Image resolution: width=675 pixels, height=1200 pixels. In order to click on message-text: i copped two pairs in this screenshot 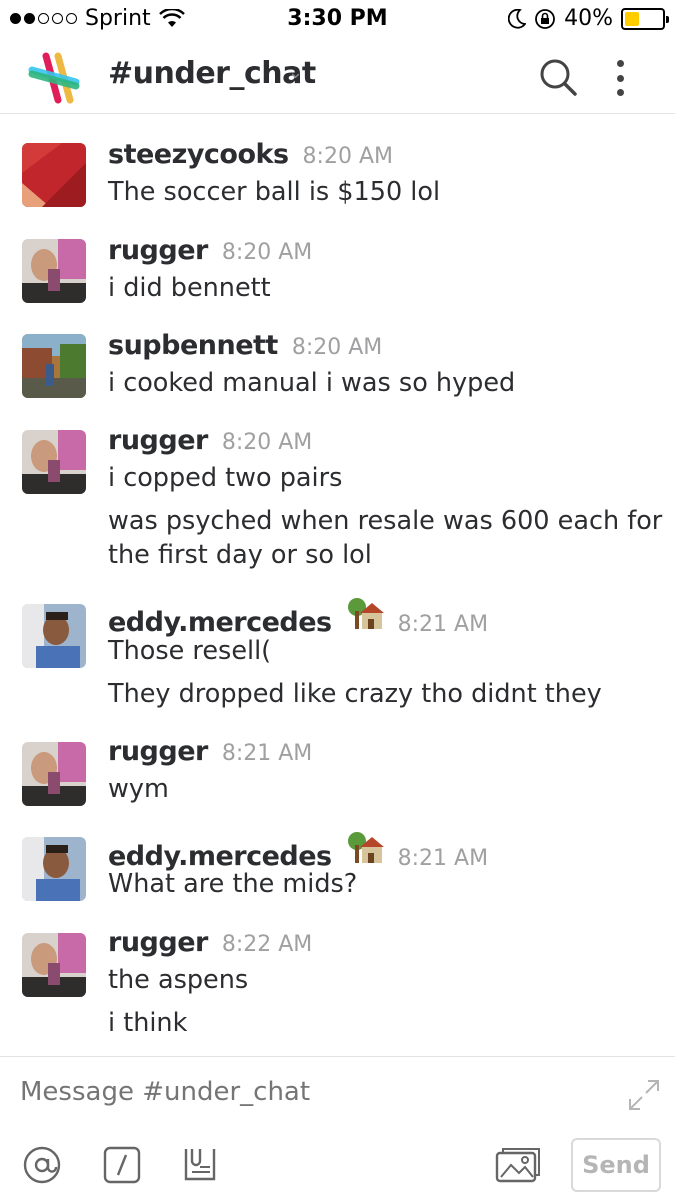, I will do `click(225, 478)`.